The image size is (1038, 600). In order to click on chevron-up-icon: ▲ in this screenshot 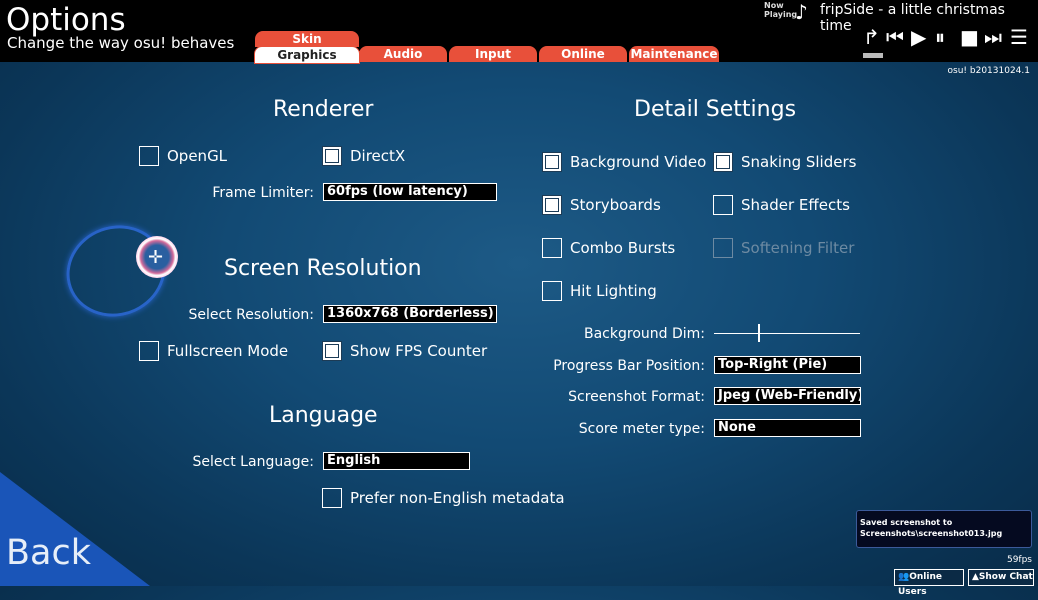, I will do `click(975, 577)`.